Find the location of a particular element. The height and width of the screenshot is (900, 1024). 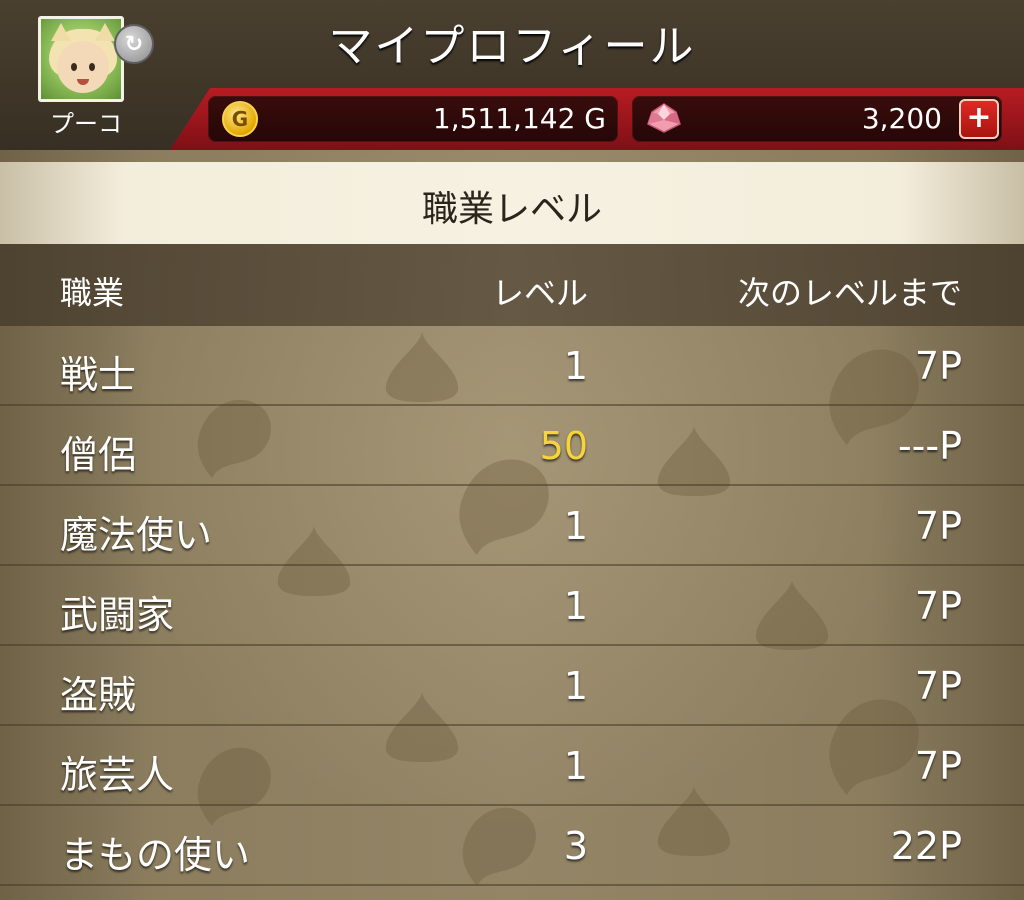

table-row: 僧侶 50 ---P is located at coordinates (512, 446).